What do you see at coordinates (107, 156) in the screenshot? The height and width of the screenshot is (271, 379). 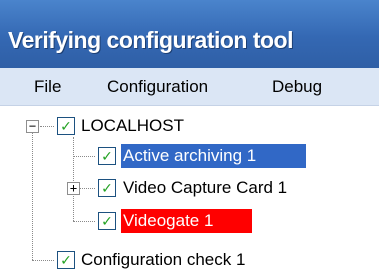 I see `checkbox-active-archiving: ✓` at bounding box center [107, 156].